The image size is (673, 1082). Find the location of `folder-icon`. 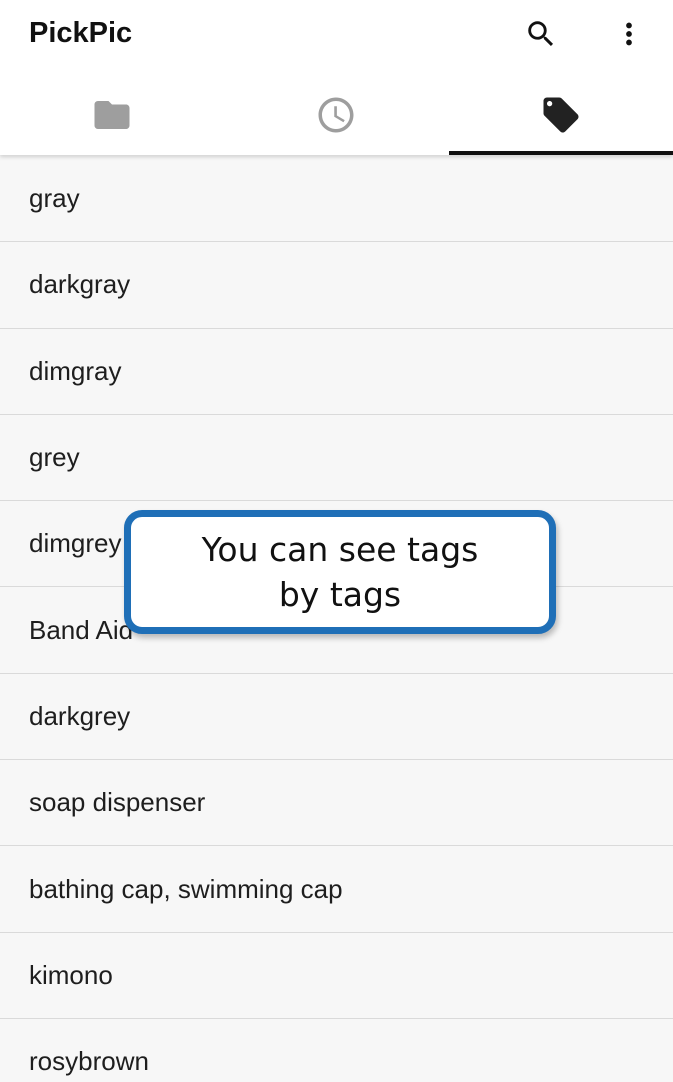

folder-icon is located at coordinates (112, 114).